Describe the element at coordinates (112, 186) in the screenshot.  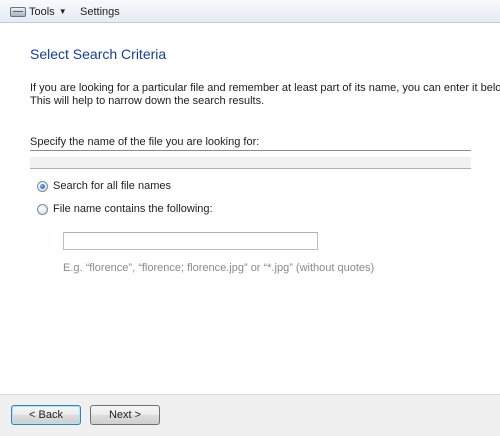
I see `radio-all-file-names-label: Search for all file names` at that location.